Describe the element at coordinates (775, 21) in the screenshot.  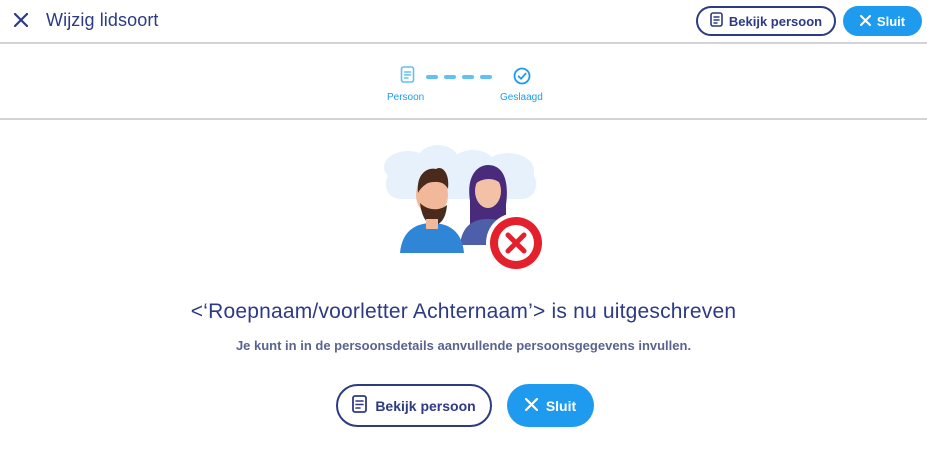
I see `header-view-person-label: Bekijk persoon` at that location.